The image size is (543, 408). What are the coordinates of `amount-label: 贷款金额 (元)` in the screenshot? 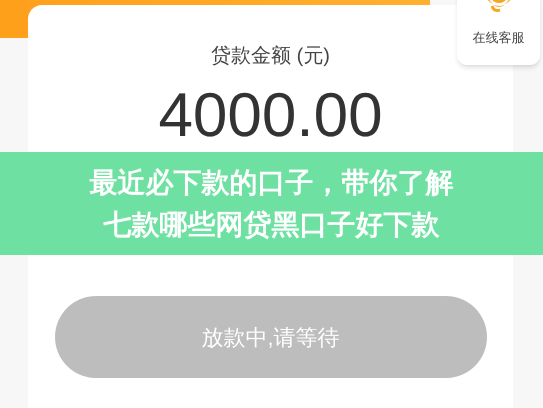 It's located at (270, 56).